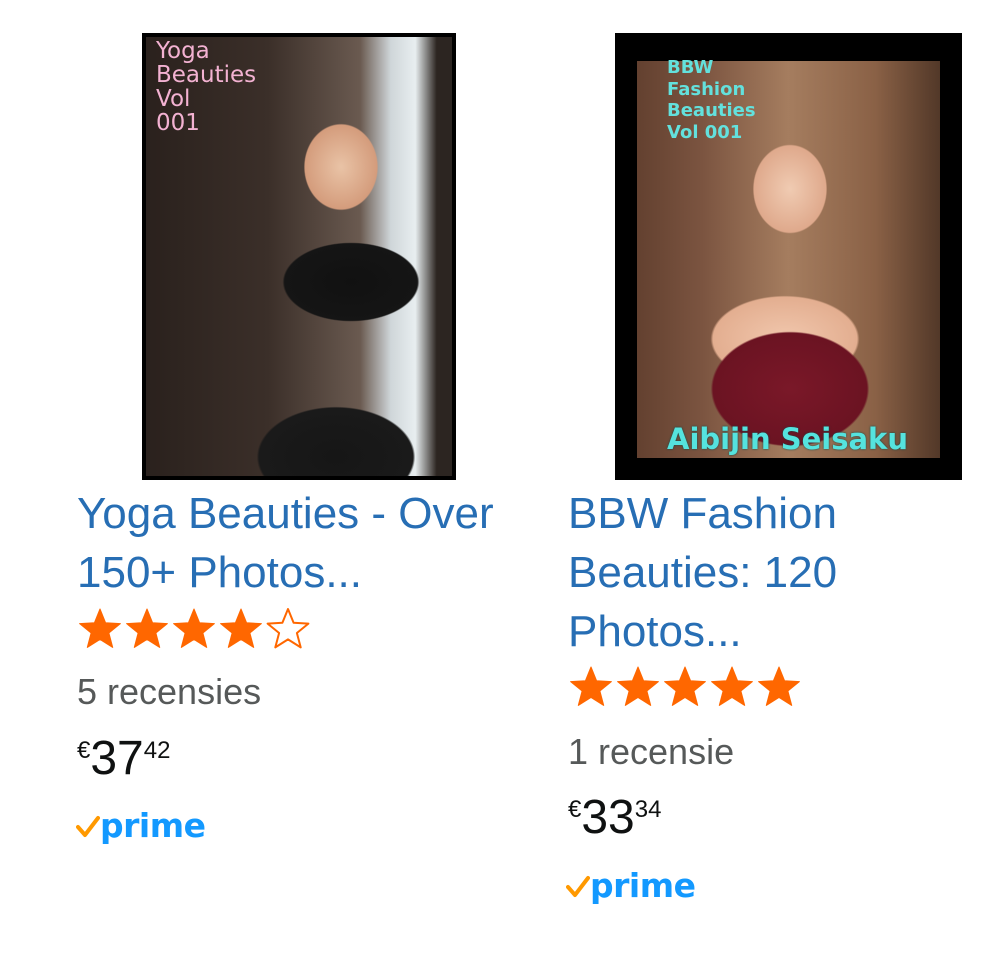  Describe the element at coordinates (169, 692) in the screenshot. I see `review-count-link: 5 recensies` at that location.